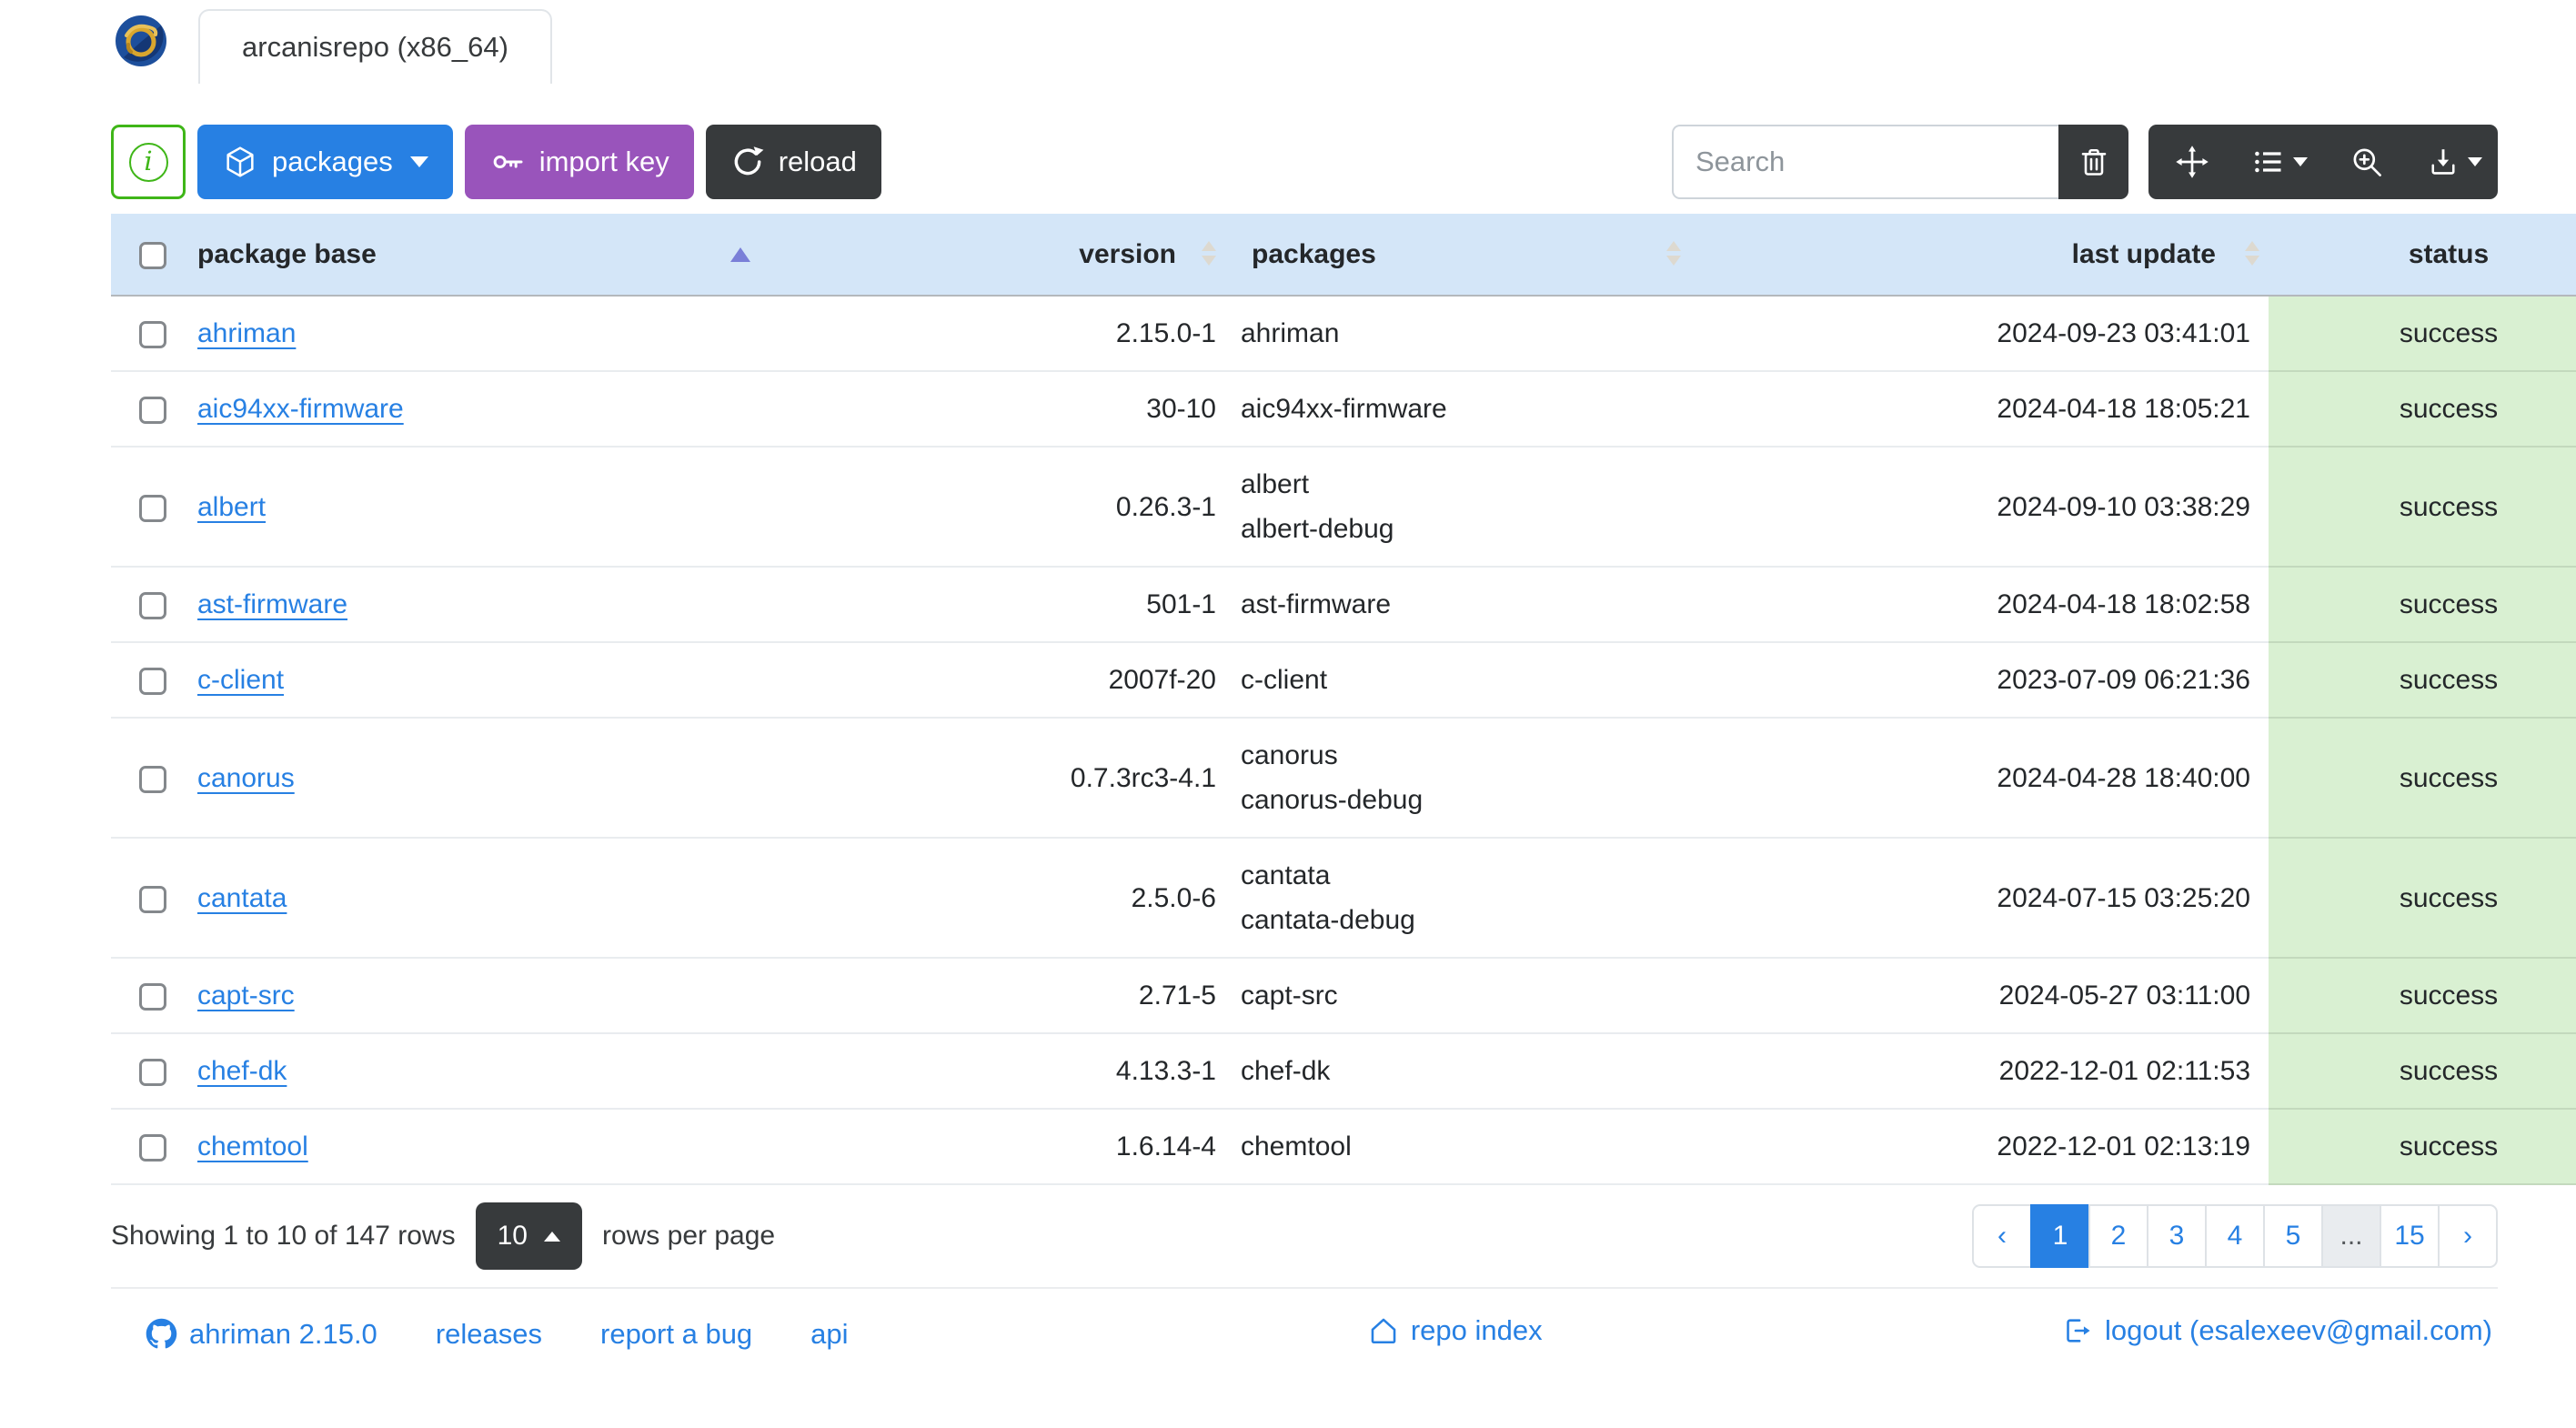  Describe the element at coordinates (2192, 162) in the screenshot. I see `move-columns-button` at that location.